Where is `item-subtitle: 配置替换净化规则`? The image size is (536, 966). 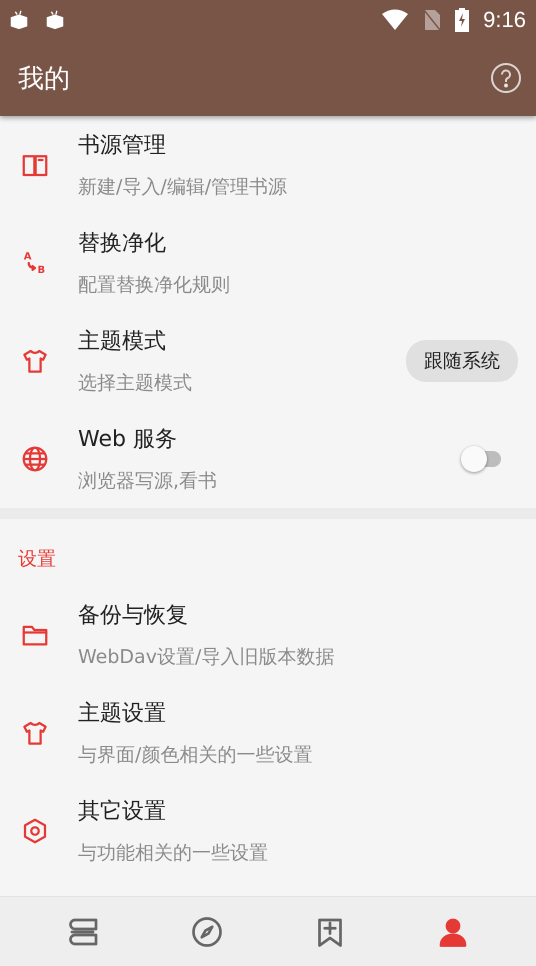
item-subtitle: 配置替换净化规则 is located at coordinates (154, 285).